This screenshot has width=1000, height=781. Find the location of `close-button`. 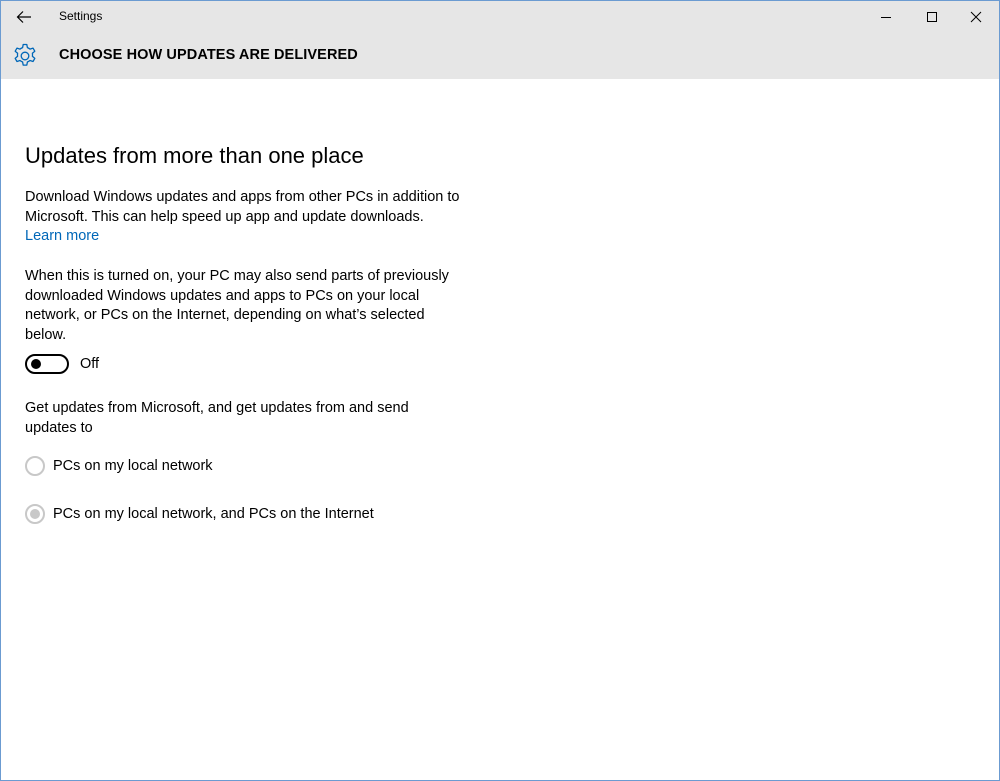

close-button is located at coordinates (976, 17).